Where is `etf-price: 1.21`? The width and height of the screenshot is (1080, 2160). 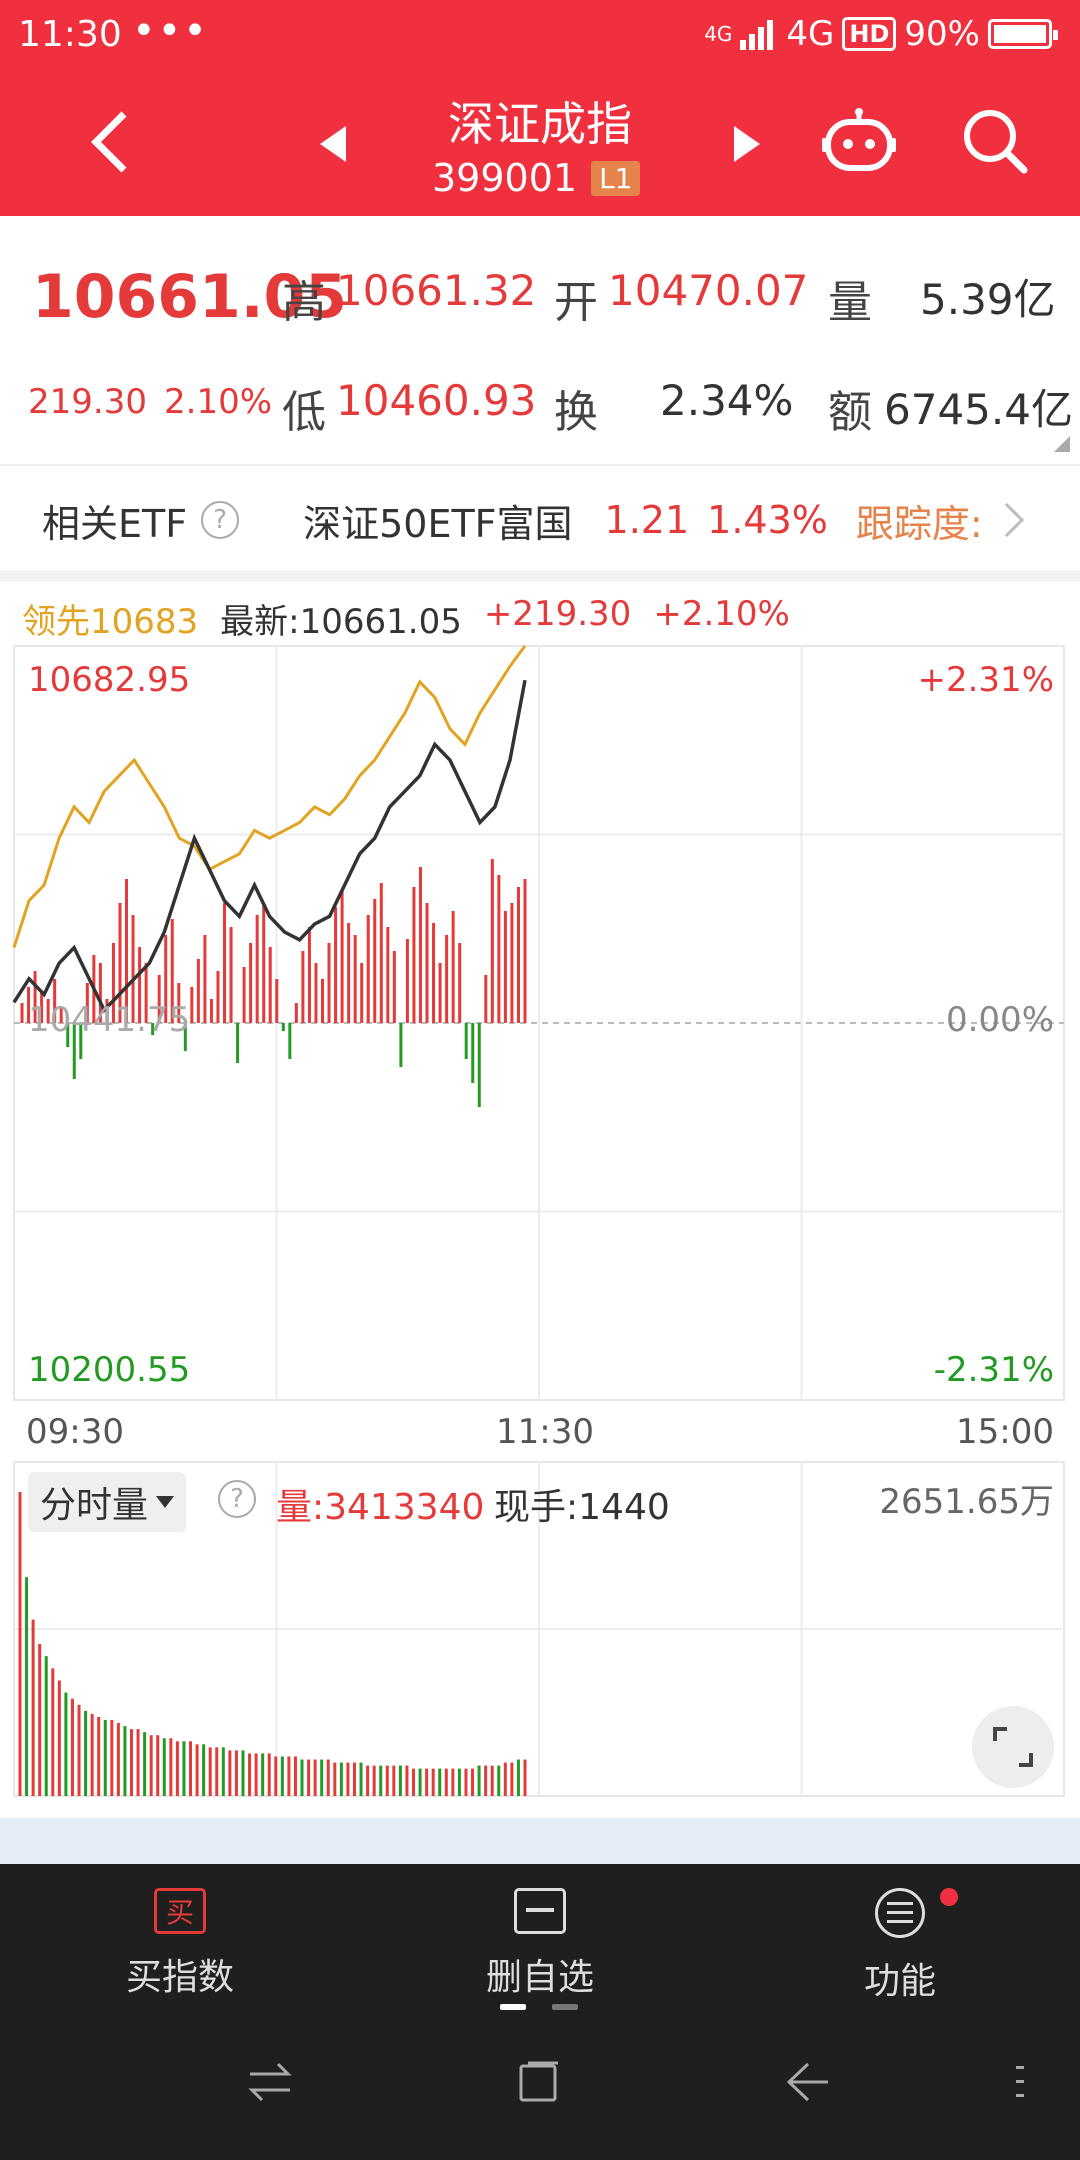
etf-price: 1.21 is located at coordinates (647, 520).